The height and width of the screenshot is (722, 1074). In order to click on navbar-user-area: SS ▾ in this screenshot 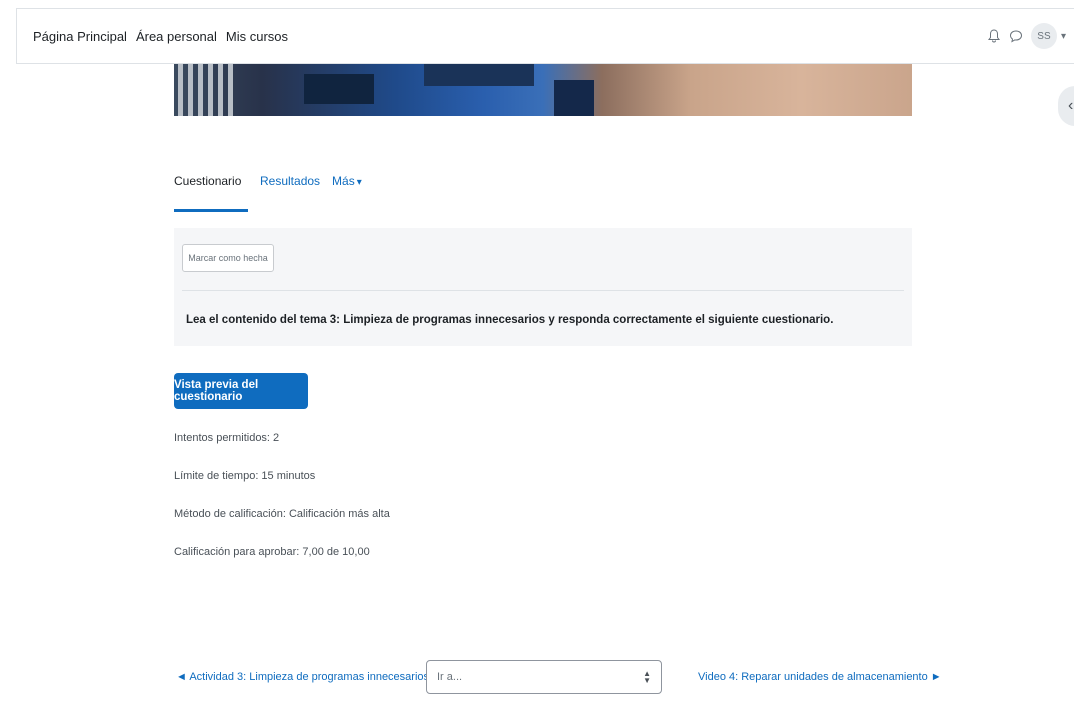, I will do `click(1026, 36)`.